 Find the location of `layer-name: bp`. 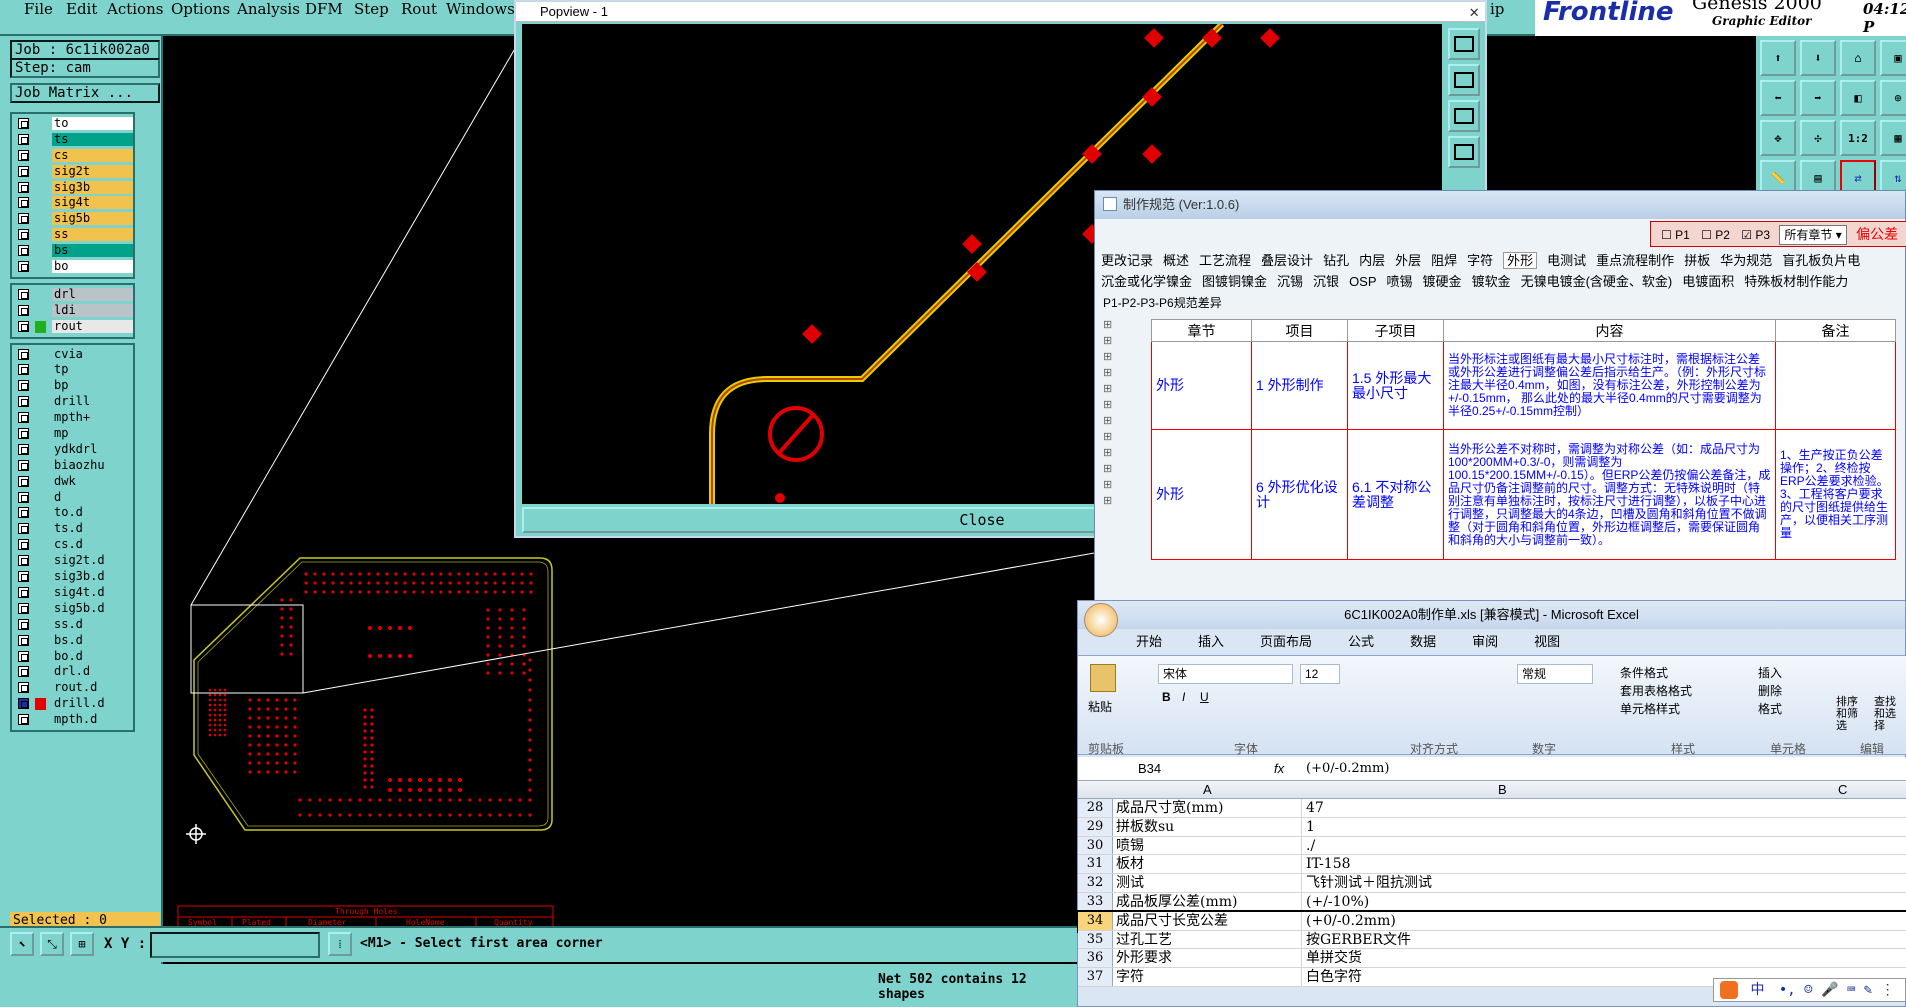

layer-name: bp is located at coordinates (92, 386).